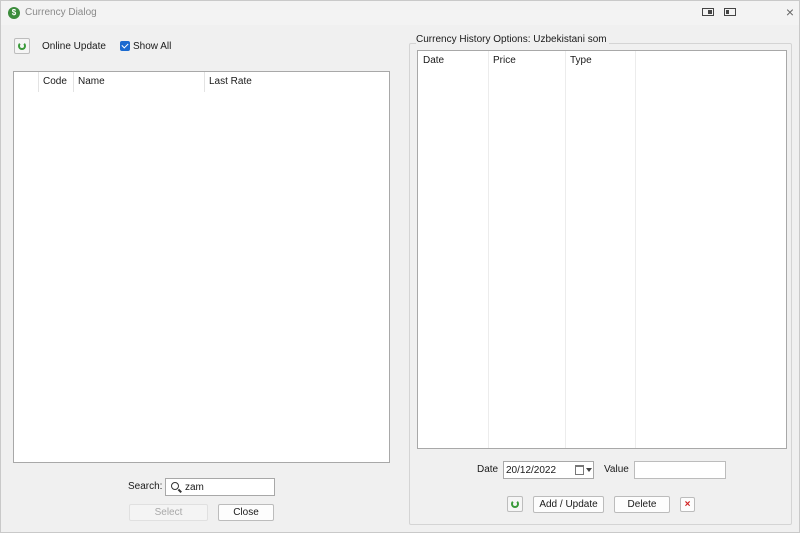 Image resolution: width=800 pixels, height=533 pixels. I want to click on search-icon, so click(175, 486).